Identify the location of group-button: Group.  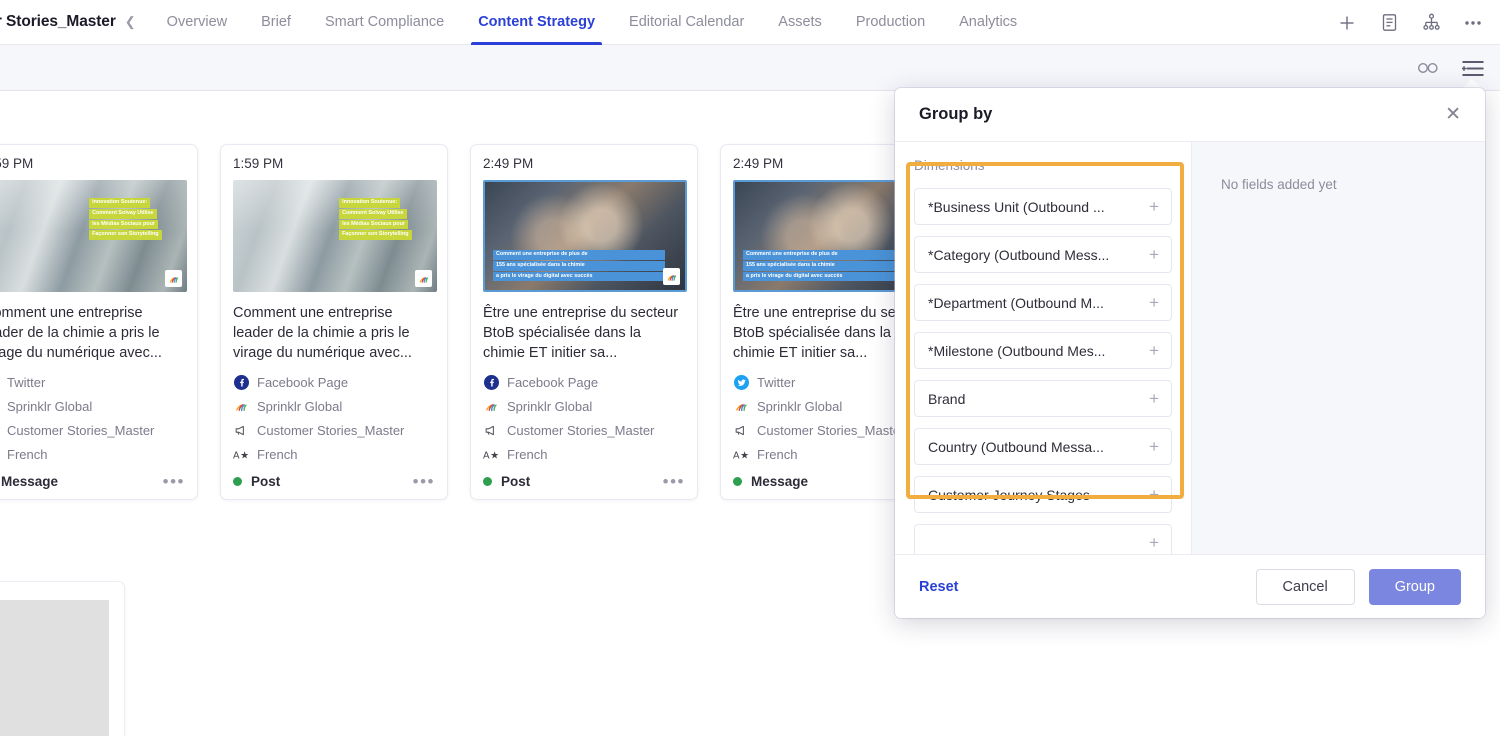
(1414, 586).